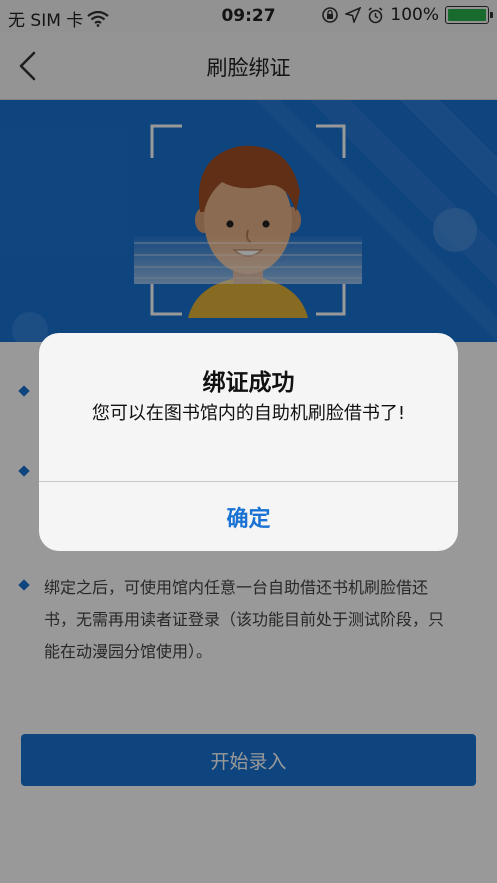 The width and height of the screenshot is (497, 883). What do you see at coordinates (248, 383) in the screenshot?
I see `dialog-title: 绑证成功` at bounding box center [248, 383].